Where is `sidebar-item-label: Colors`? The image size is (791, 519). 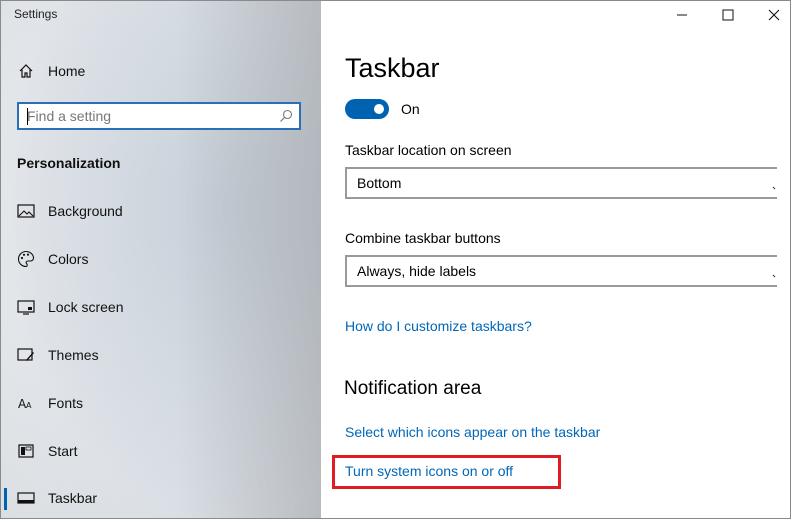 sidebar-item-label: Colors is located at coordinates (68, 259).